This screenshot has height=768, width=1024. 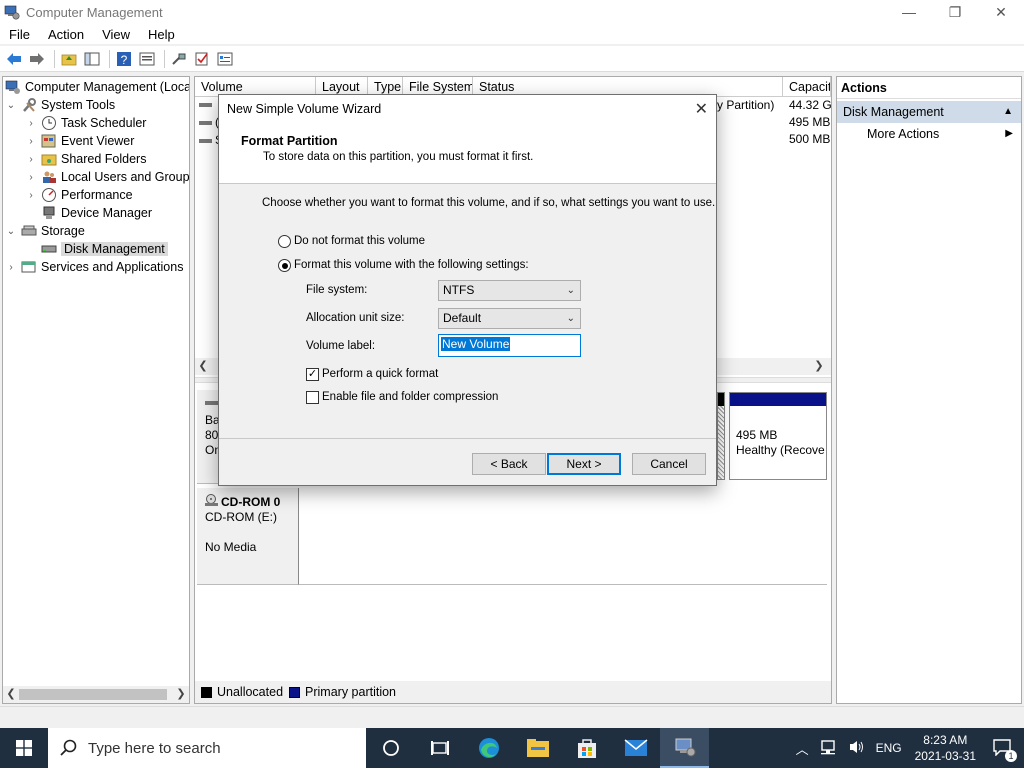 I want to click on tree-item-task-scheduler: › Task Scheduler, so click(x=85, y=123).